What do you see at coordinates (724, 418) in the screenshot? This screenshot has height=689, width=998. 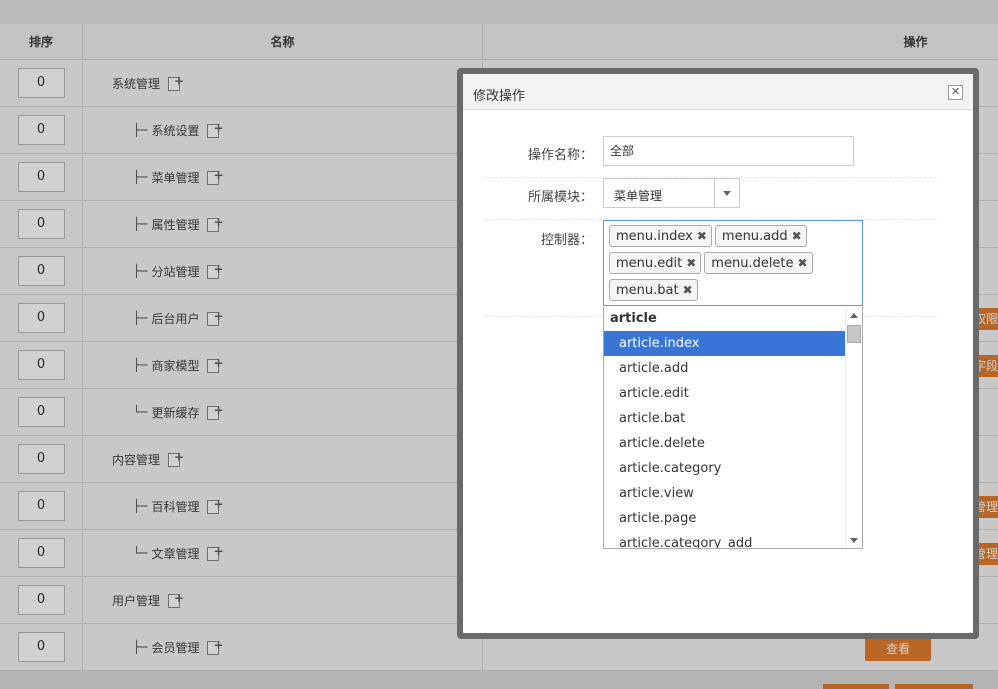 I see `dropdown-option: article.bat` at bounding box center [724, 418].